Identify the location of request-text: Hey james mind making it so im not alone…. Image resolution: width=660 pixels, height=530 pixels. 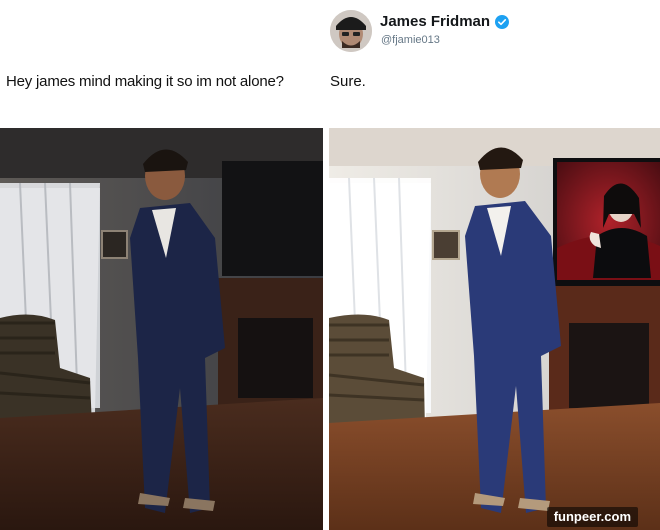
(145, 81).